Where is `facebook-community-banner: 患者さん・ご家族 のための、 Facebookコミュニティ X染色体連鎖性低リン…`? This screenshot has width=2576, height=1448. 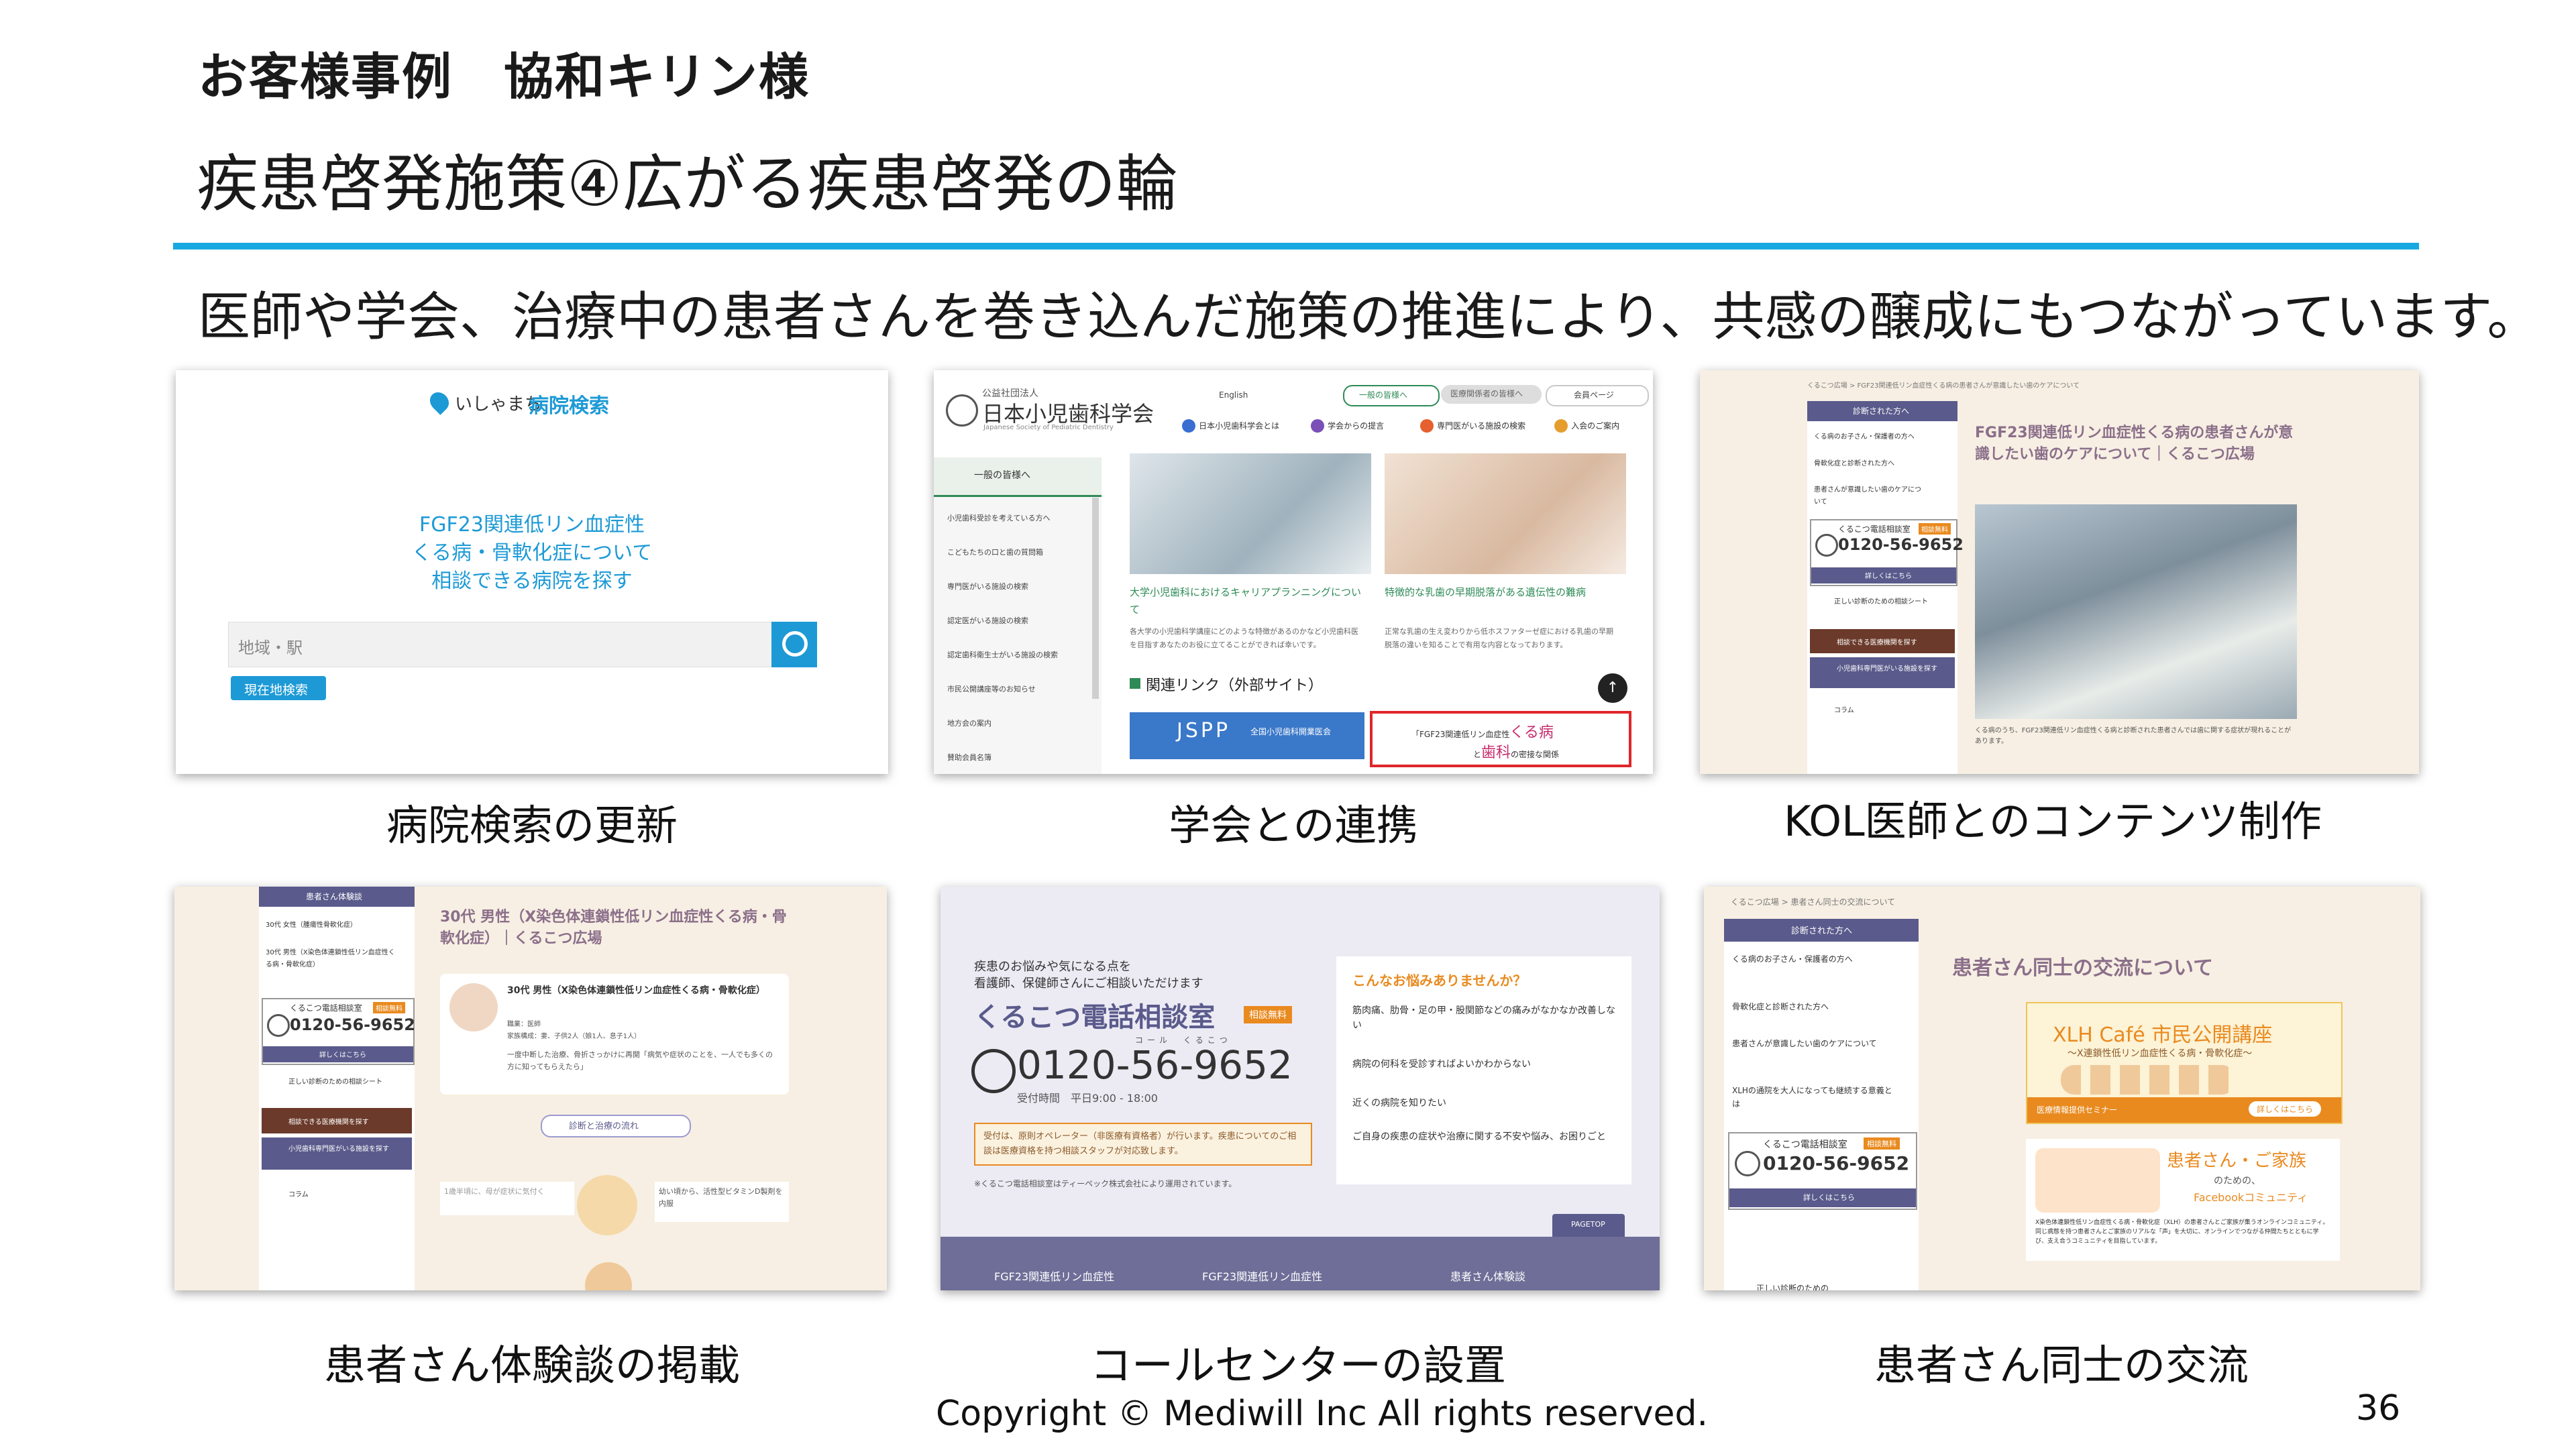 facebook-community-banner: 患者さん・ご家族 のための、 Facebookコミュニティ X染色体連鎖性低リン… is located at coordinates (2183, 1200).